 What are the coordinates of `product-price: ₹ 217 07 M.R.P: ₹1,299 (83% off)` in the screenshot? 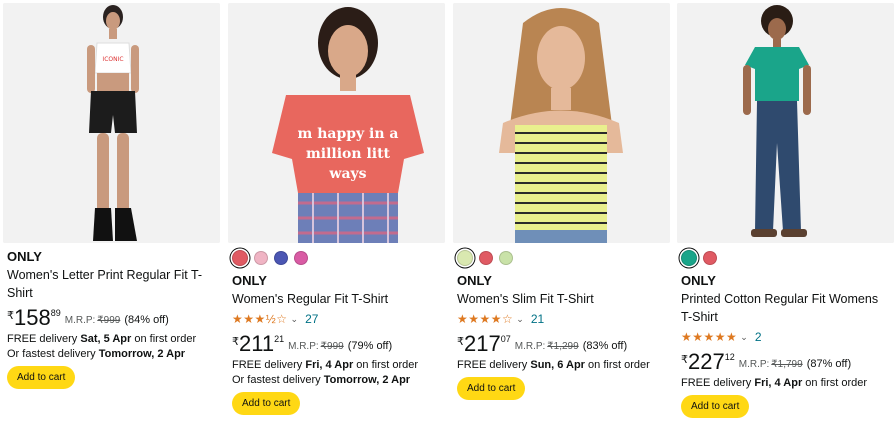 It's located at (562, 345).